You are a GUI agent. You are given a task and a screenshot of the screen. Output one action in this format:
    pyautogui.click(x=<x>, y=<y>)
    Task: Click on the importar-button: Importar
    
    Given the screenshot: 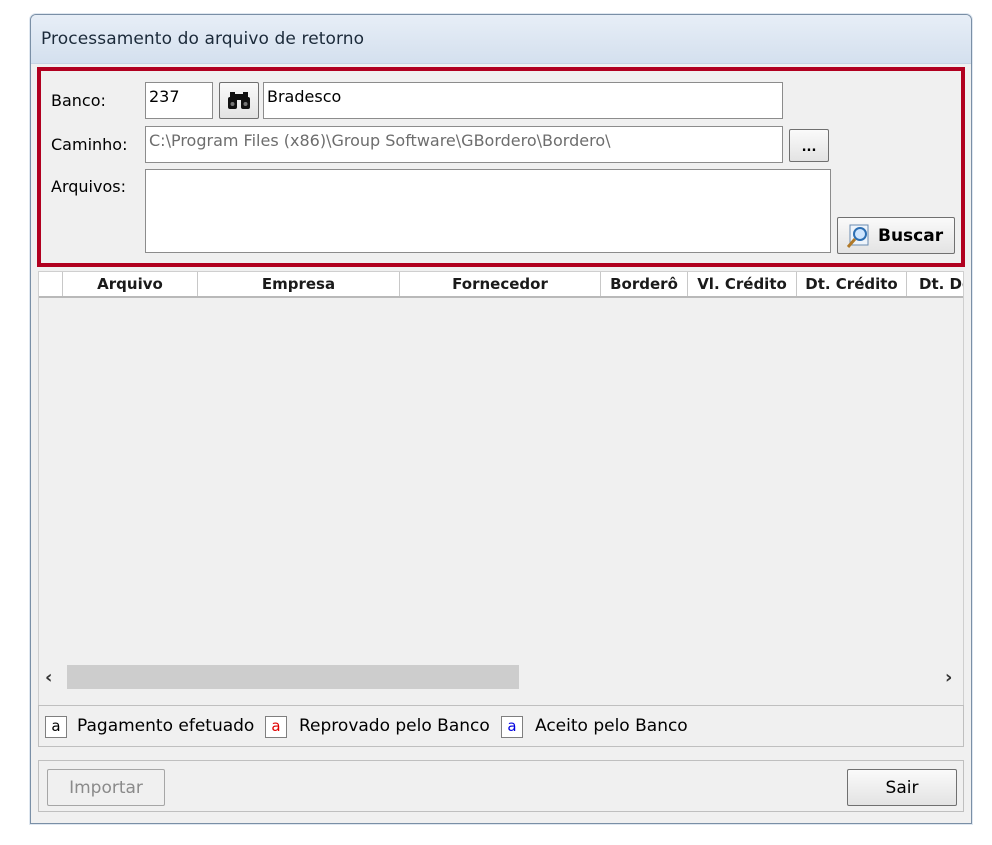 What is the action you would take?
    pyautogui.click(x=106, y=787)
    